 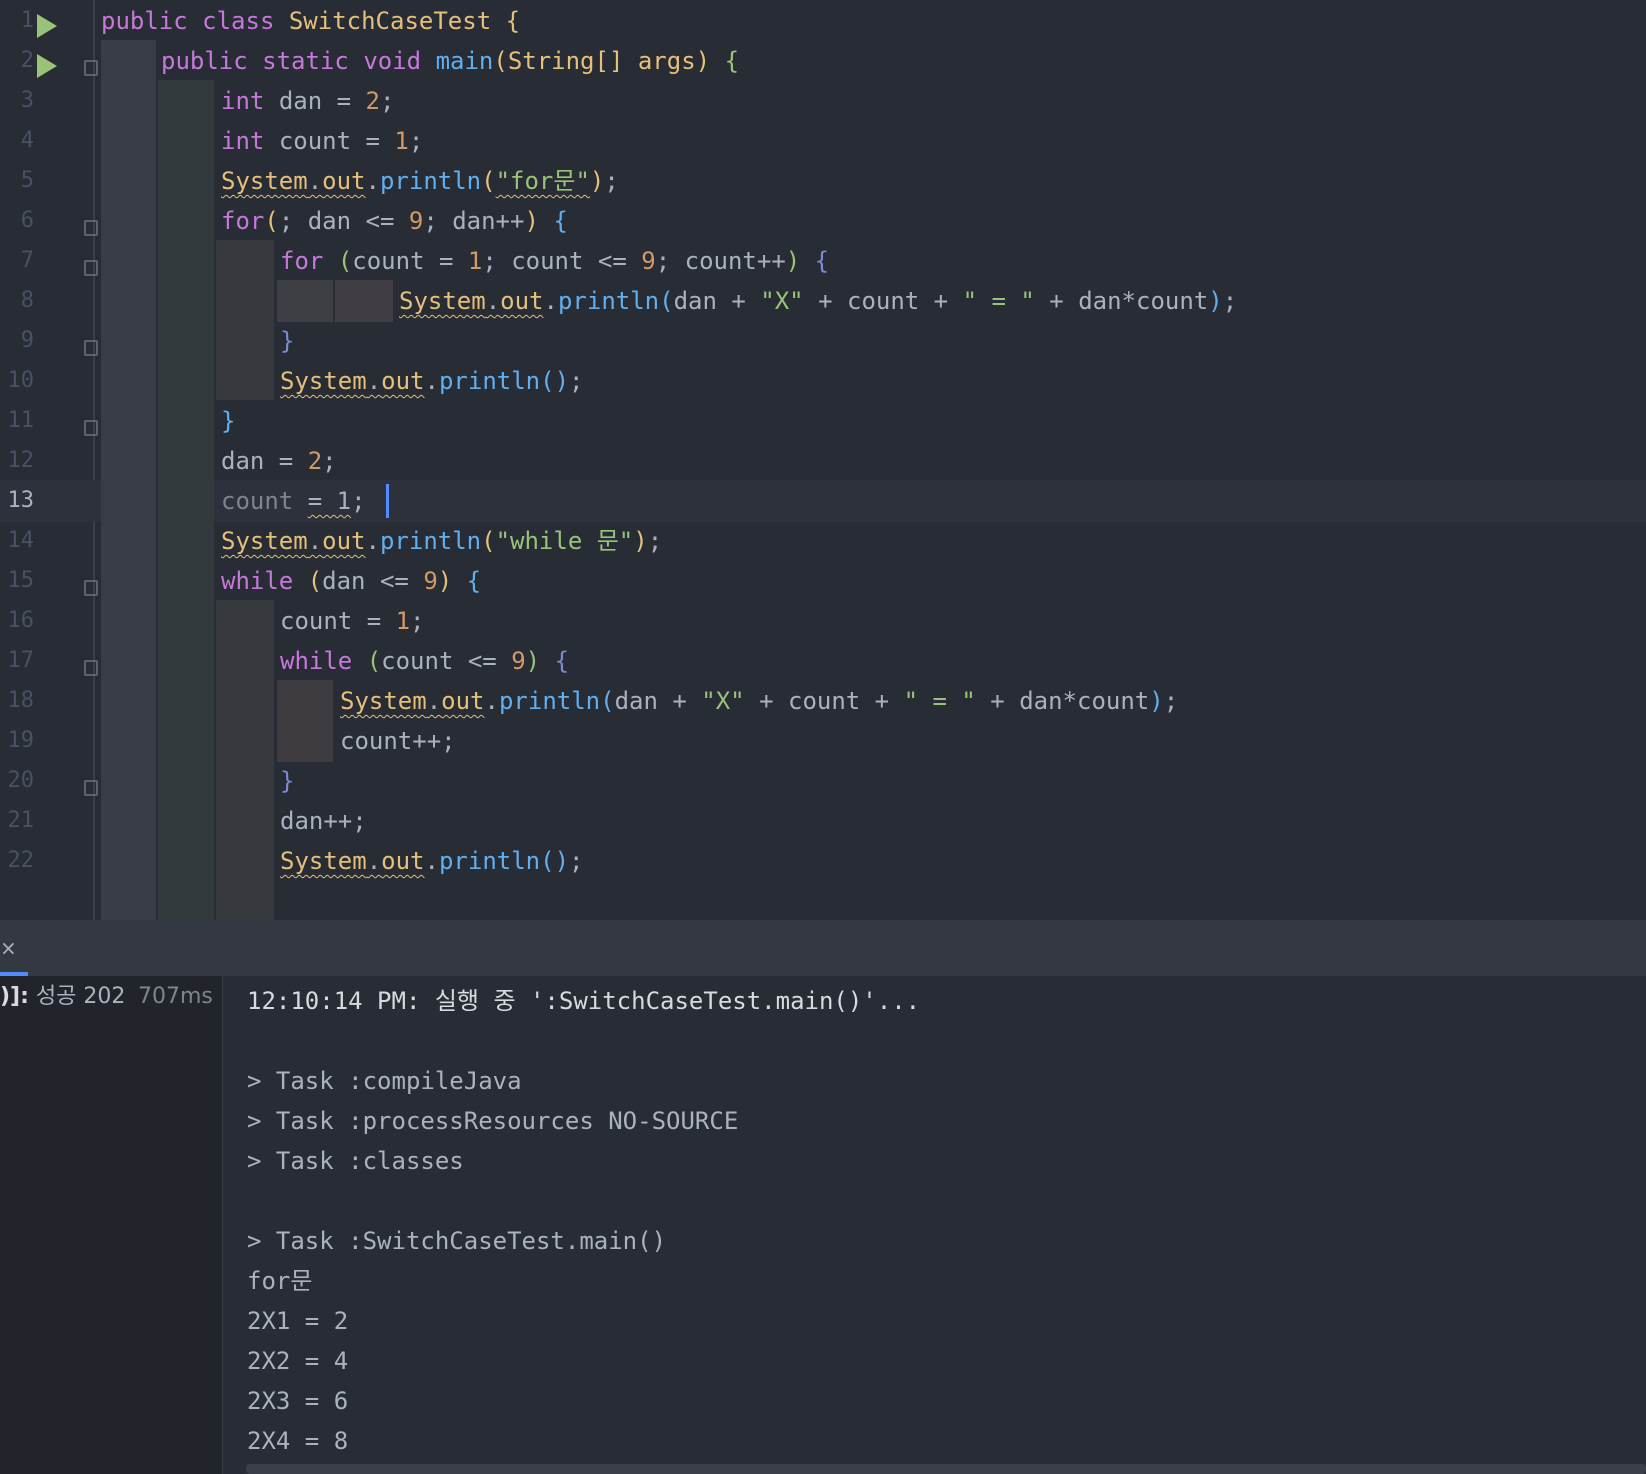 I want to click on line-number: 16, so click(x=21, y=620).